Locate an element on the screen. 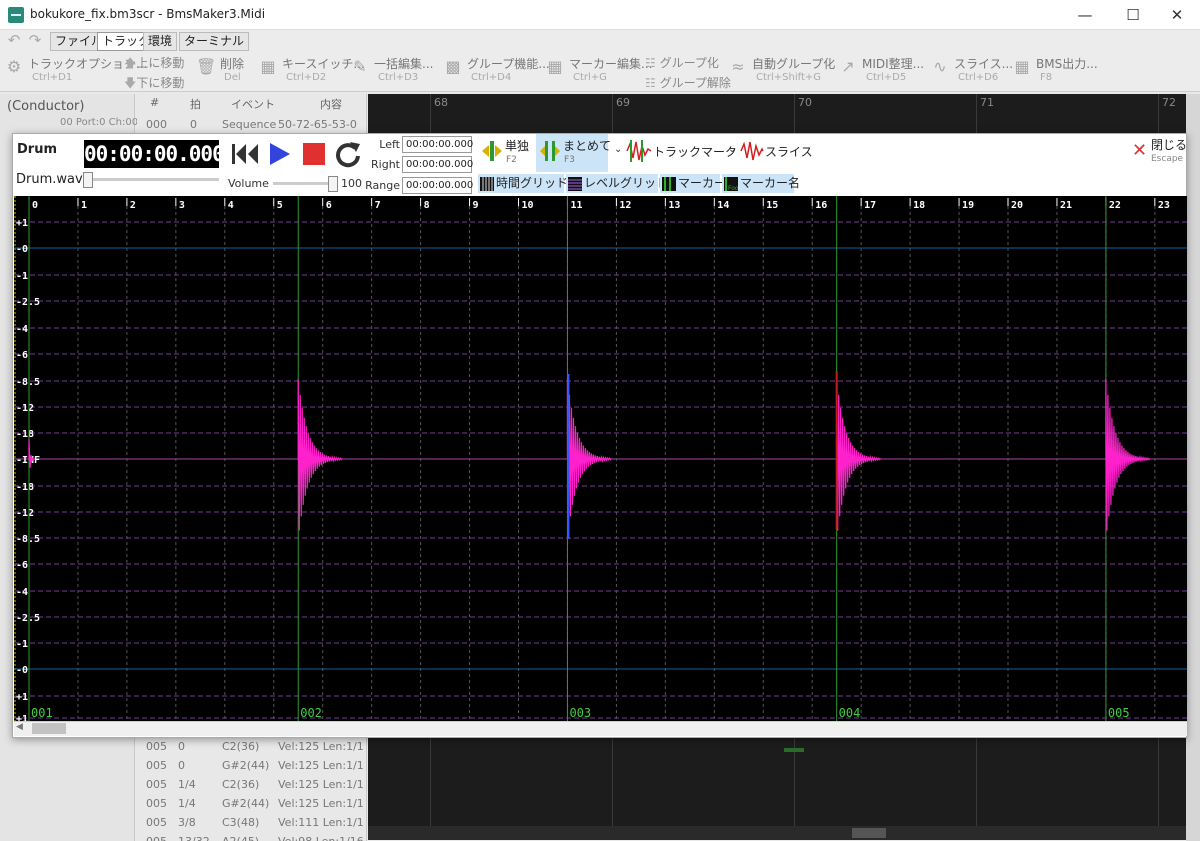  position-slider-thumb is located at coordinates (88, 180).